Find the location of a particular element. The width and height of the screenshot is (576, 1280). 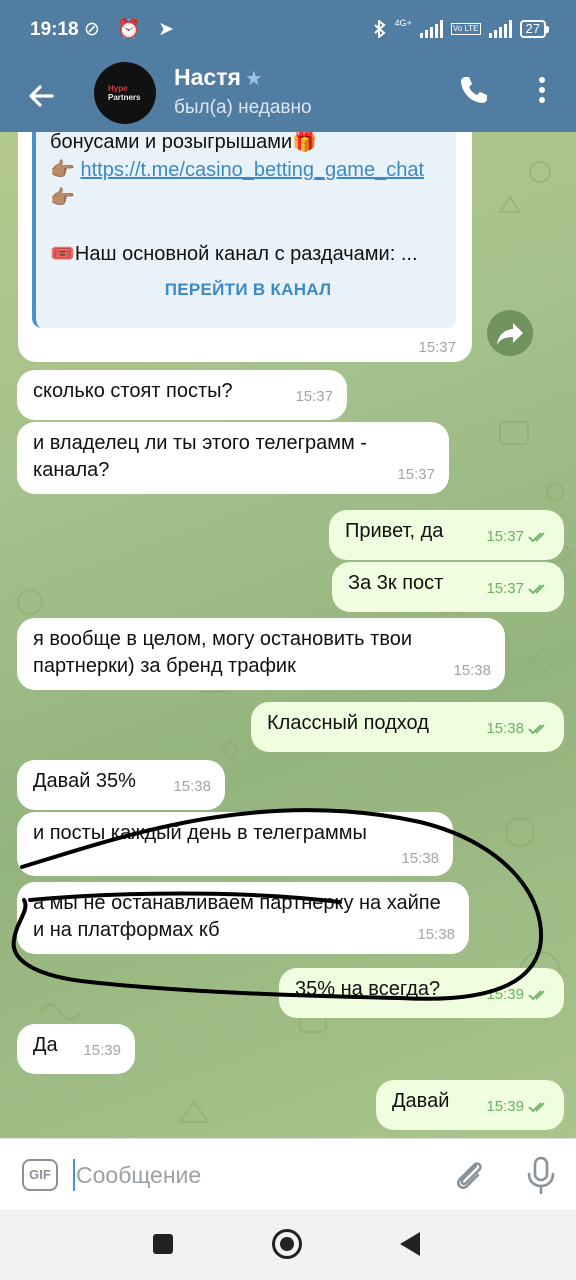

message-bubble: Да 15:39 is located at coordinates (76, 1049).